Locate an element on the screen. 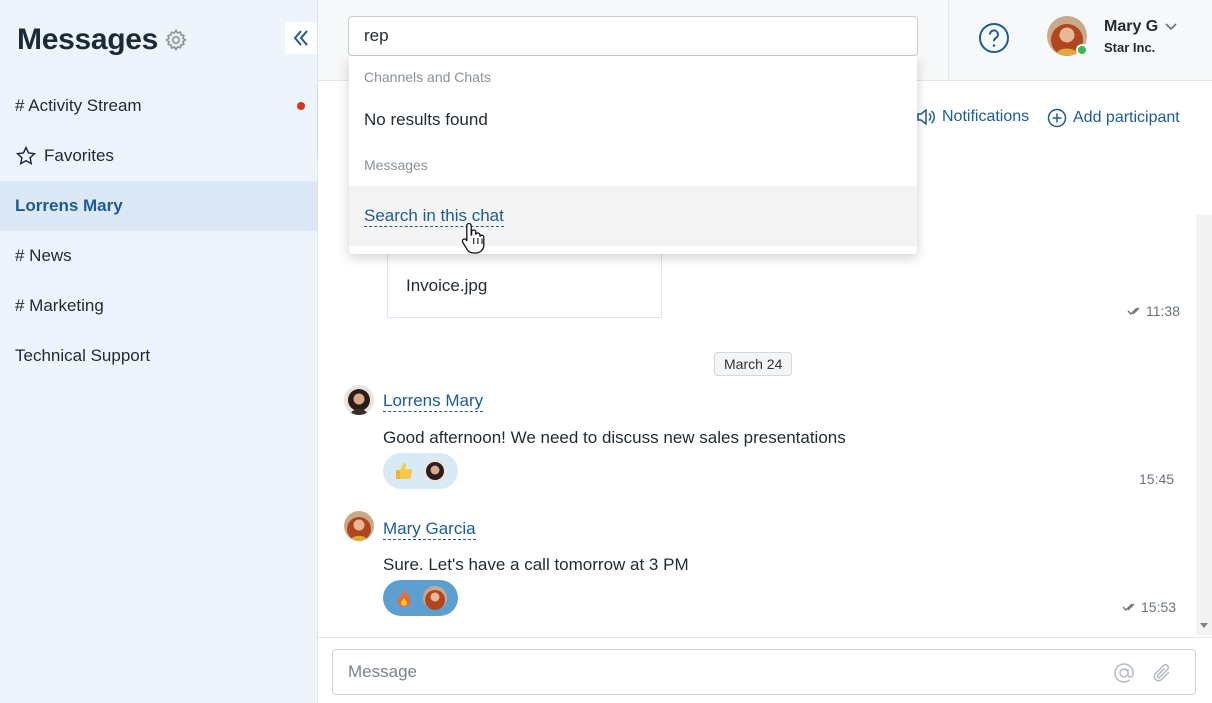 The height and width of the screenshot is (703, 1212). sidebar-item-label: # News is located at coordinates (43, 255).